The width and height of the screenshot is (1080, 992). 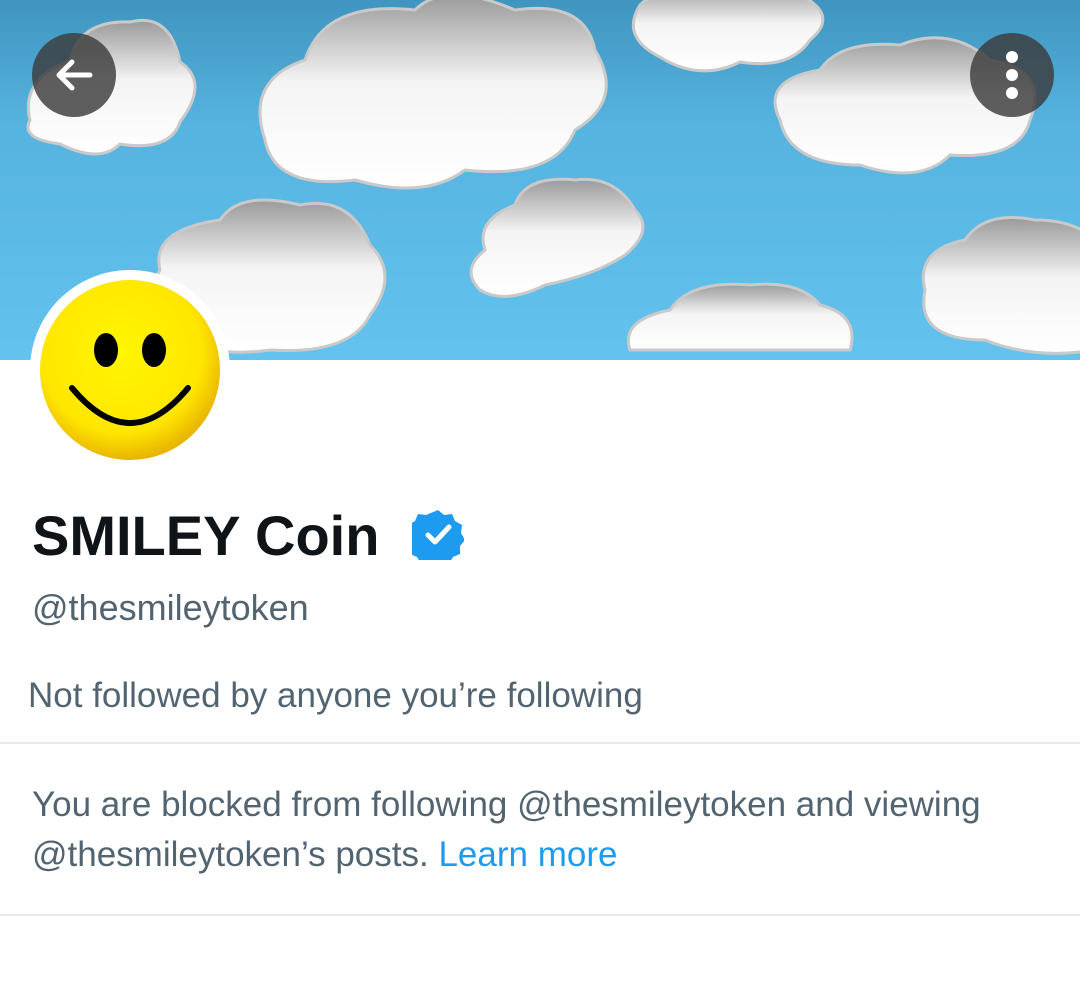 I want to click on display-name: SMILEY Coin, so click(x=206, y=535).